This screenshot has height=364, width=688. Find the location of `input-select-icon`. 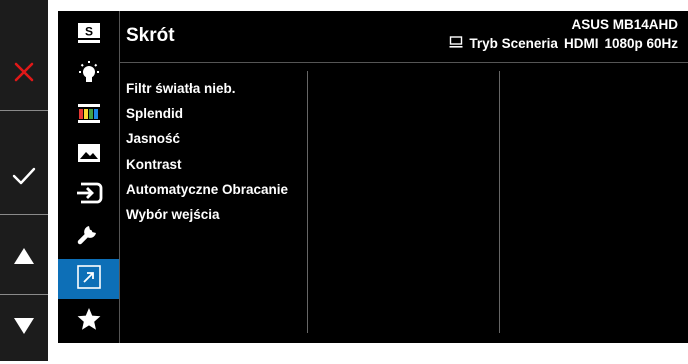

input-select-icon is located at coordinates (89, 195).